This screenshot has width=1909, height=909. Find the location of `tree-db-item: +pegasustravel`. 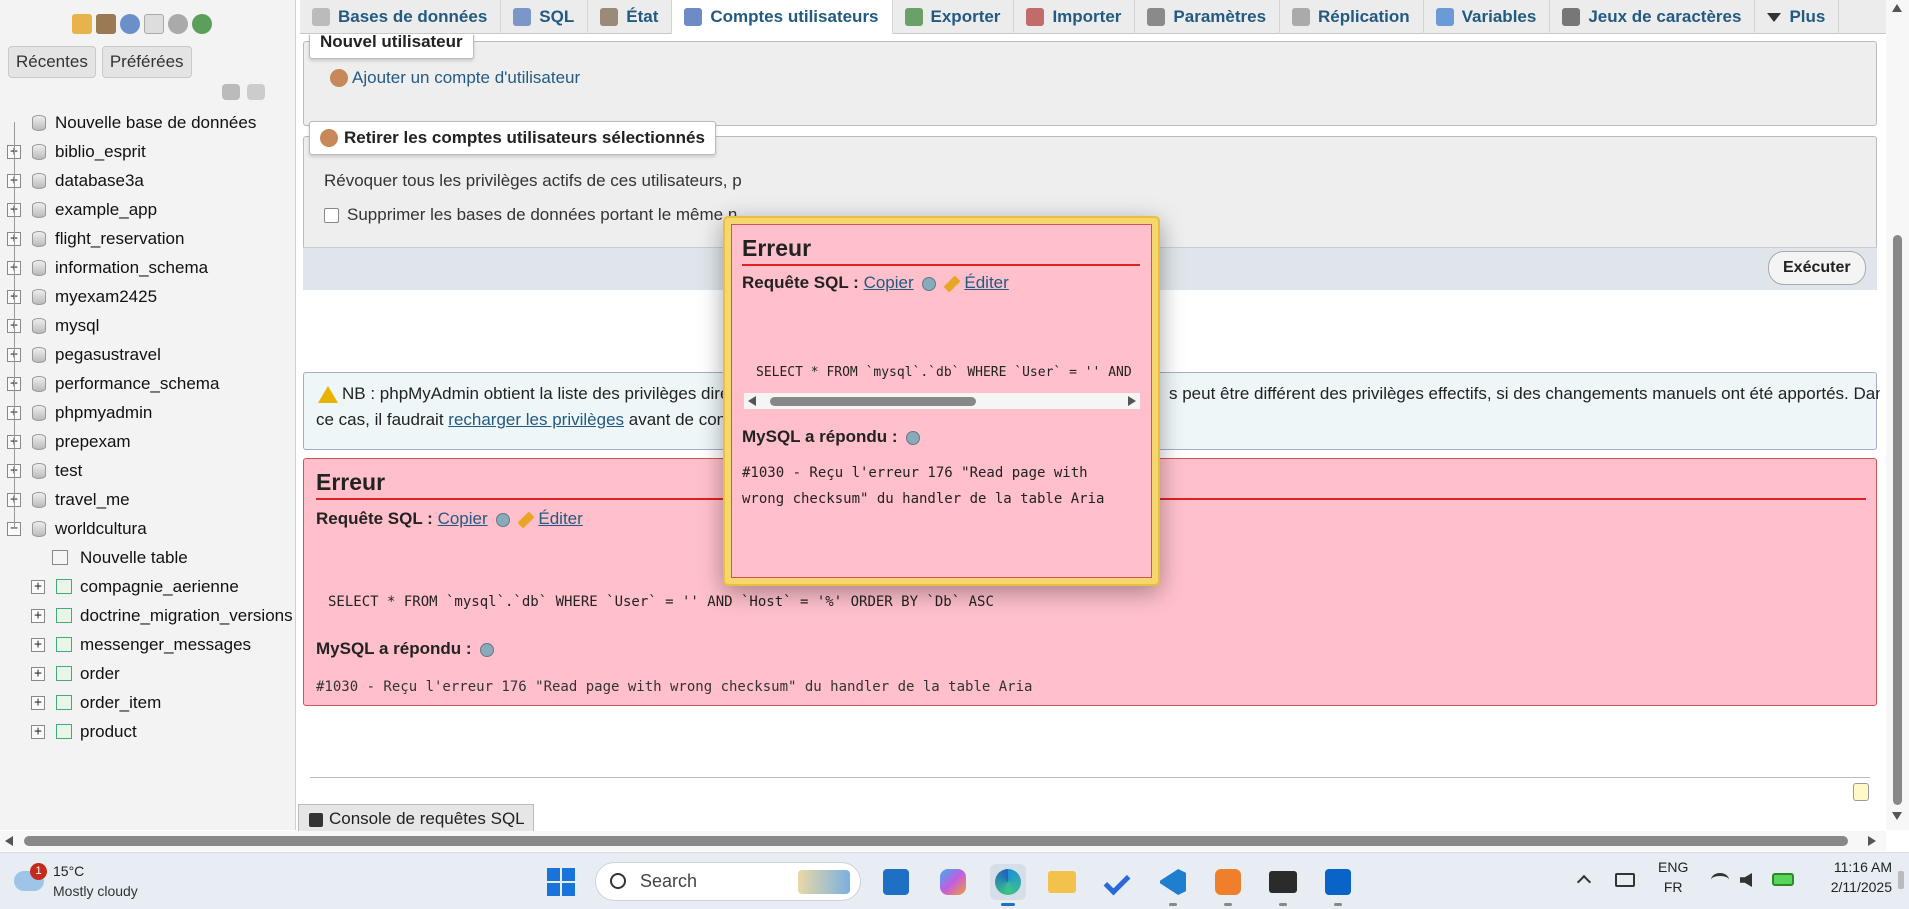

tree-db-item: +pegasustravel is located at coordinates (147, 354).